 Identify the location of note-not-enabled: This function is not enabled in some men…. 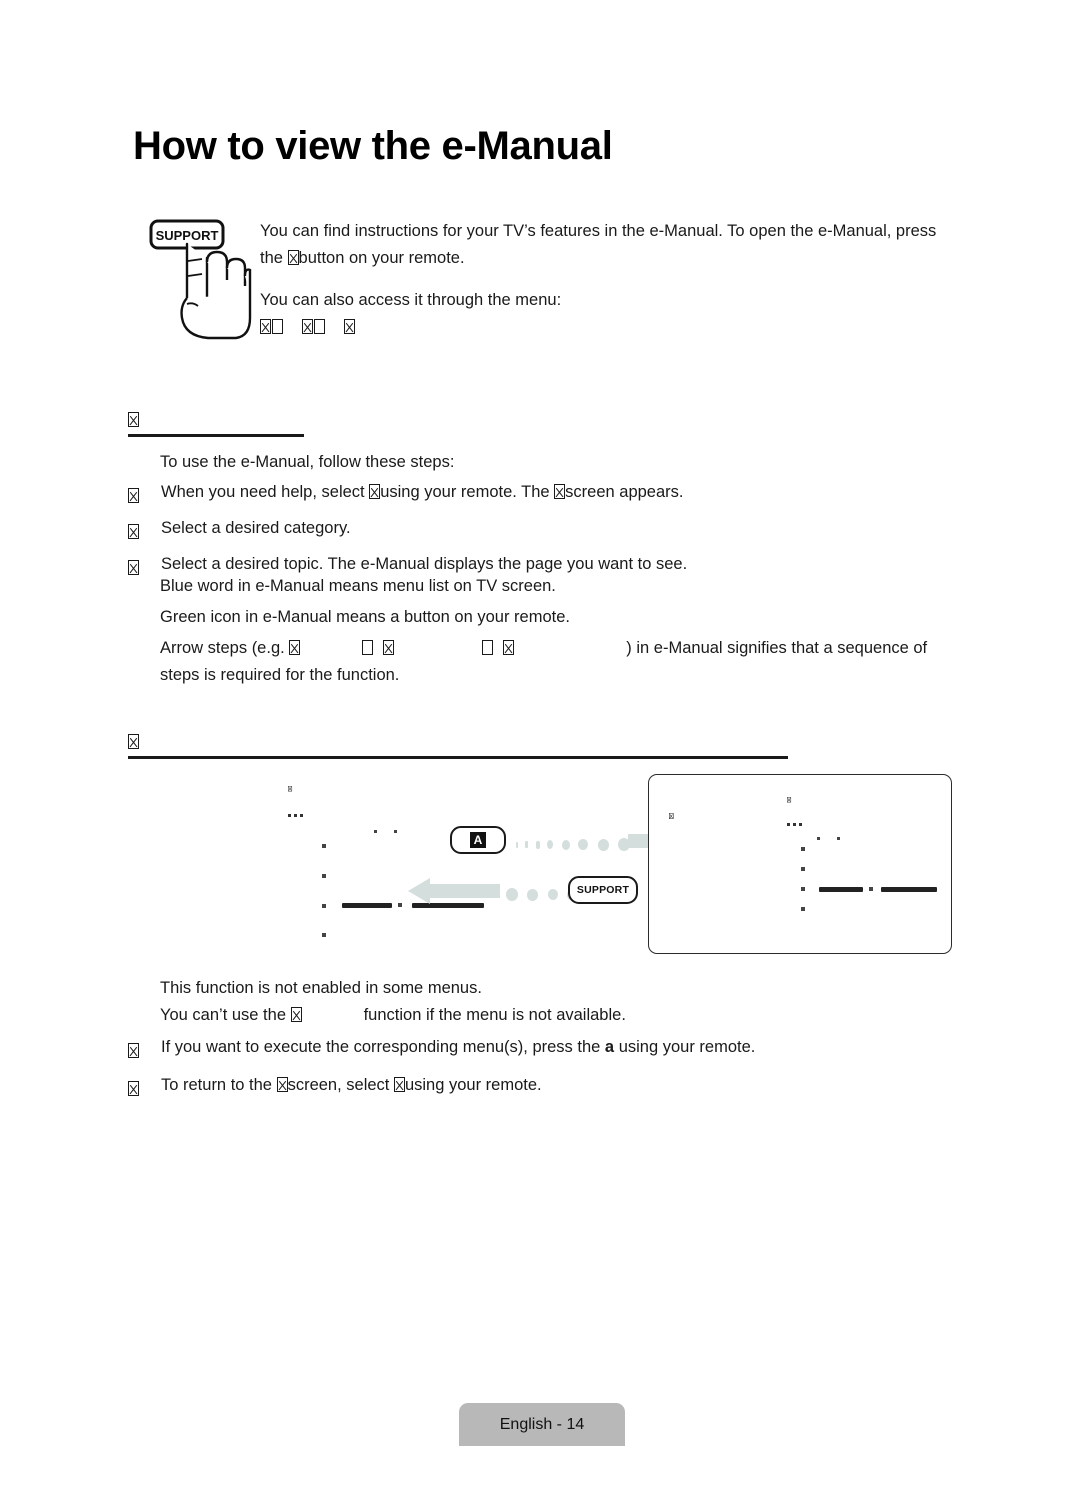
(321, 988).